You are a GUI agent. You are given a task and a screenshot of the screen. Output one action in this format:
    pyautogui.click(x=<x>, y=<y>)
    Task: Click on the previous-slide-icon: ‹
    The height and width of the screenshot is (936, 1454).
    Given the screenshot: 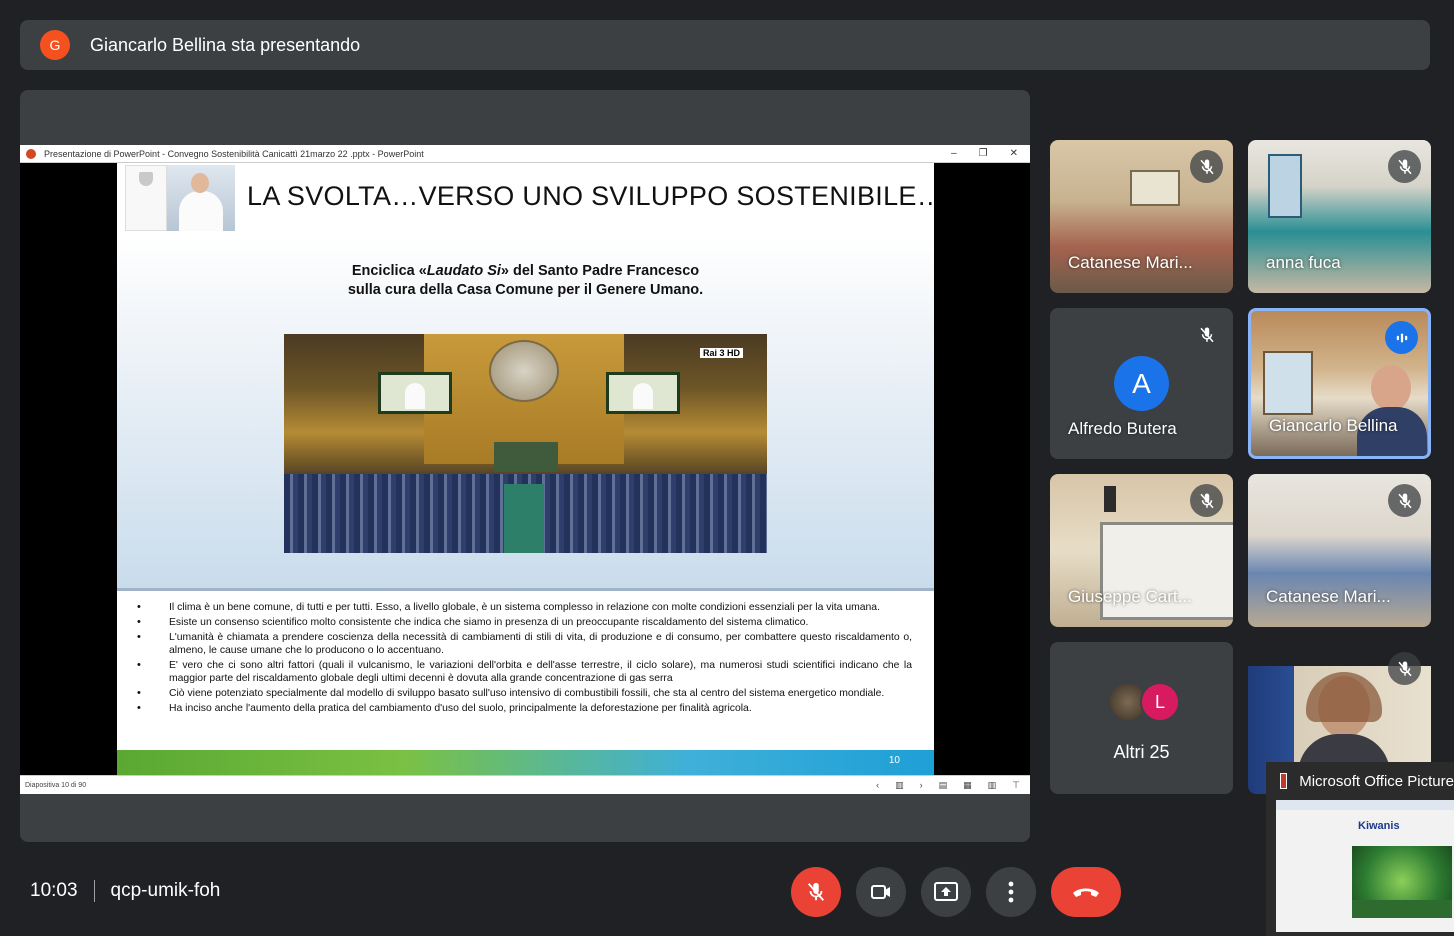 What is the action you would take?
    pyautogui.click(x=877, y=785)
    